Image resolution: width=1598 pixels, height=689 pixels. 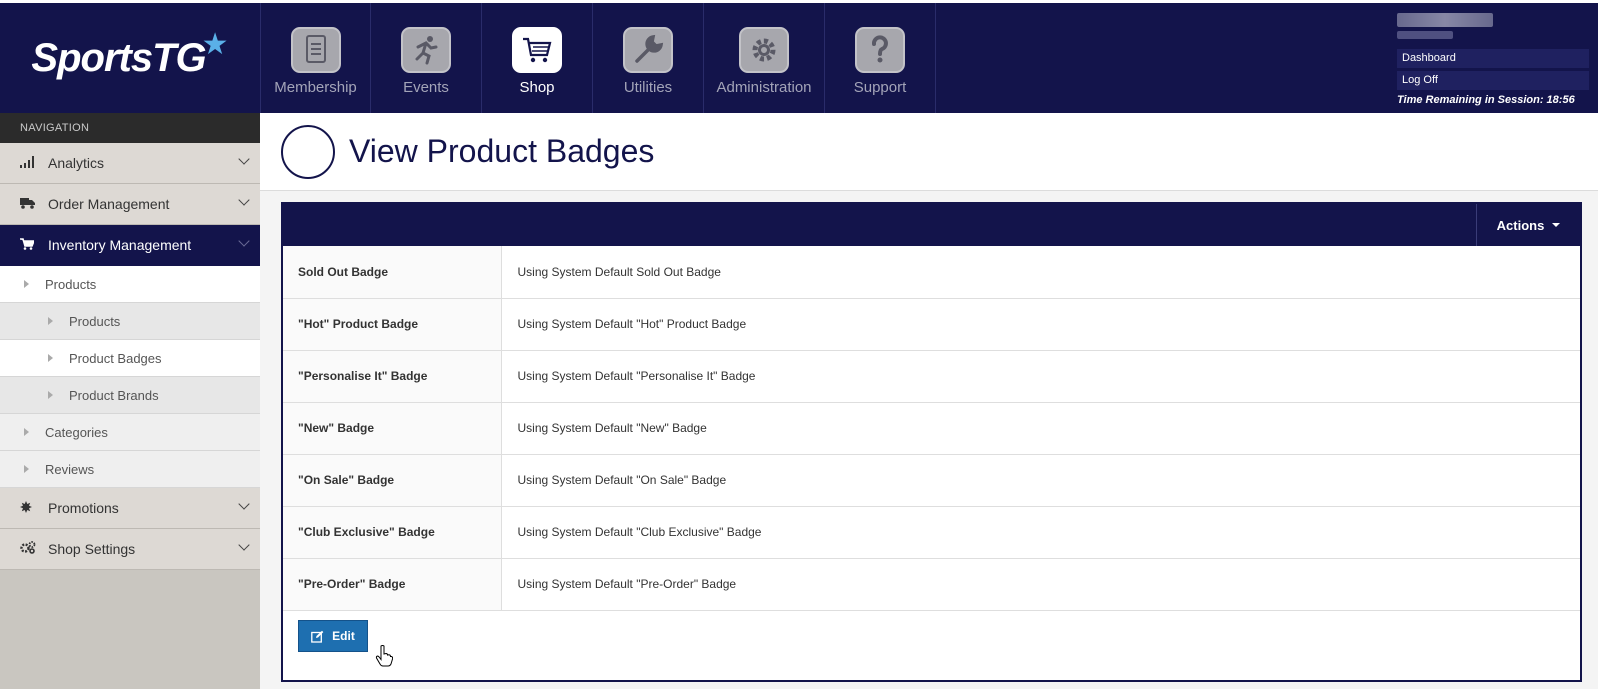 I want to click on sidebar-sub-label: Product Brands, so click(x=114, y=395).